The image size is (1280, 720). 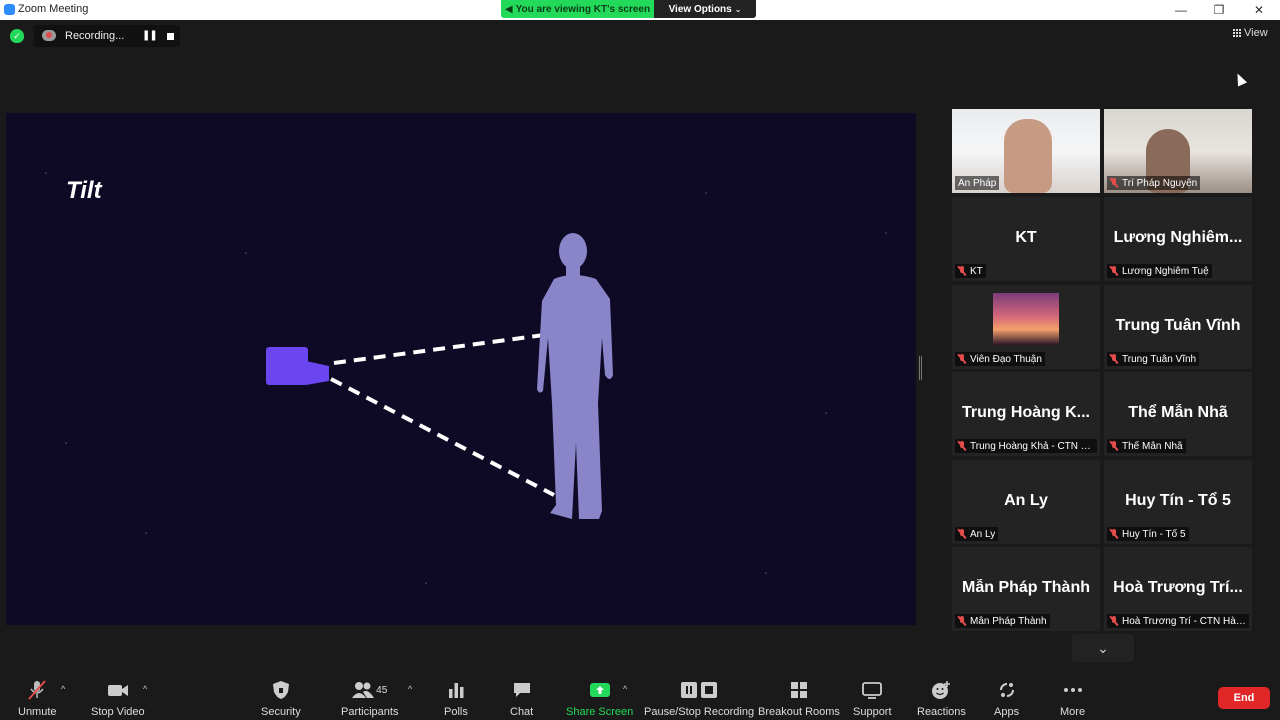 What do you see at coordinates (920, 368) in the screenshot?
I see `split-divider-handle` at bounding box center [920, 368].